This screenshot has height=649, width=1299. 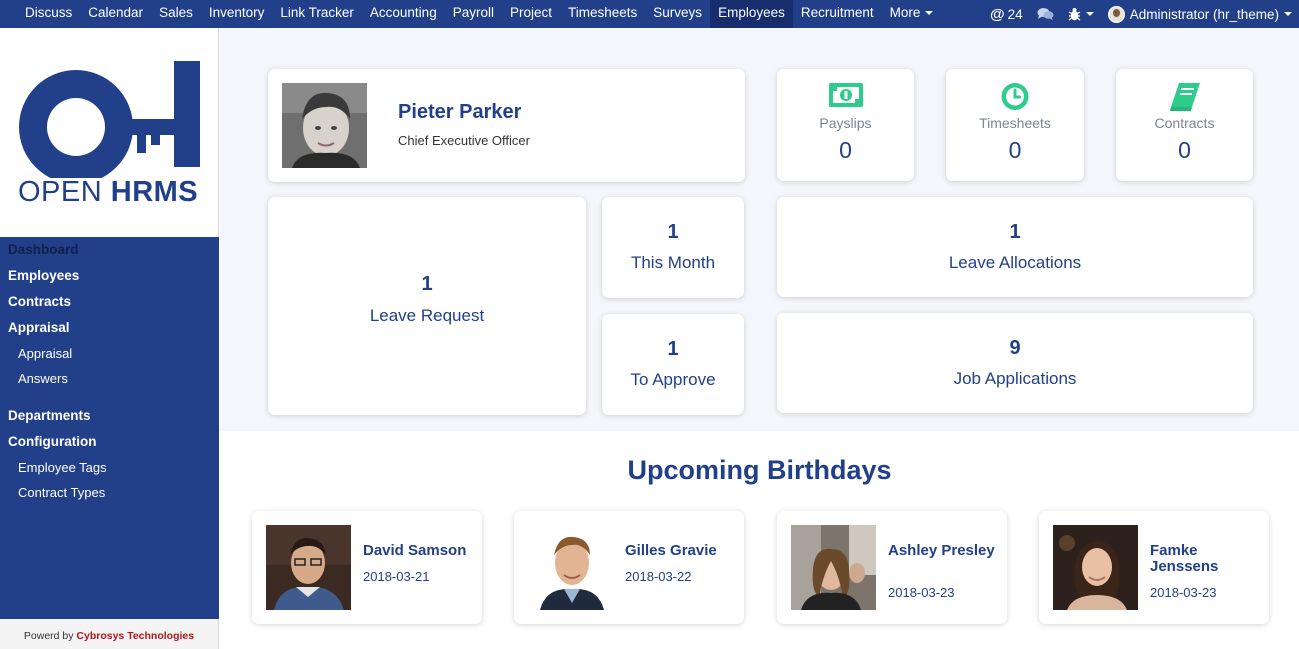 I want to click on to-approve-card: 1 To Approve, so click(x=673, y=364).